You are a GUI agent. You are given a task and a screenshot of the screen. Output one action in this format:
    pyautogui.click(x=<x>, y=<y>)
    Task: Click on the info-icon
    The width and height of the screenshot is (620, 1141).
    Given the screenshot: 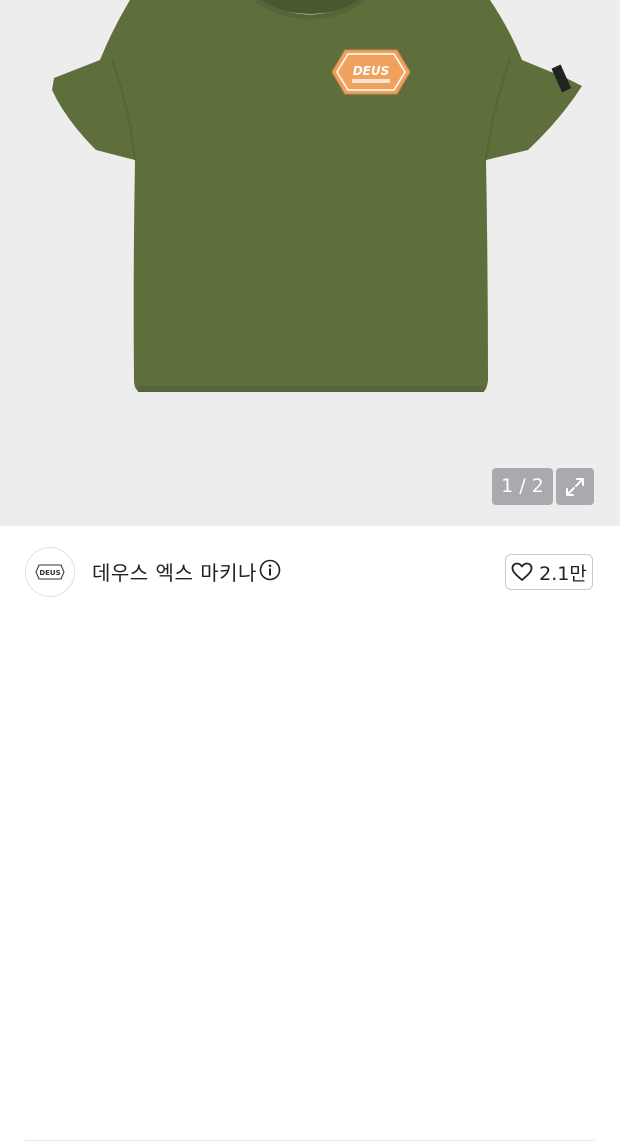 What is the action you would take?
    pyautogui.click(x=270, y=570)
    